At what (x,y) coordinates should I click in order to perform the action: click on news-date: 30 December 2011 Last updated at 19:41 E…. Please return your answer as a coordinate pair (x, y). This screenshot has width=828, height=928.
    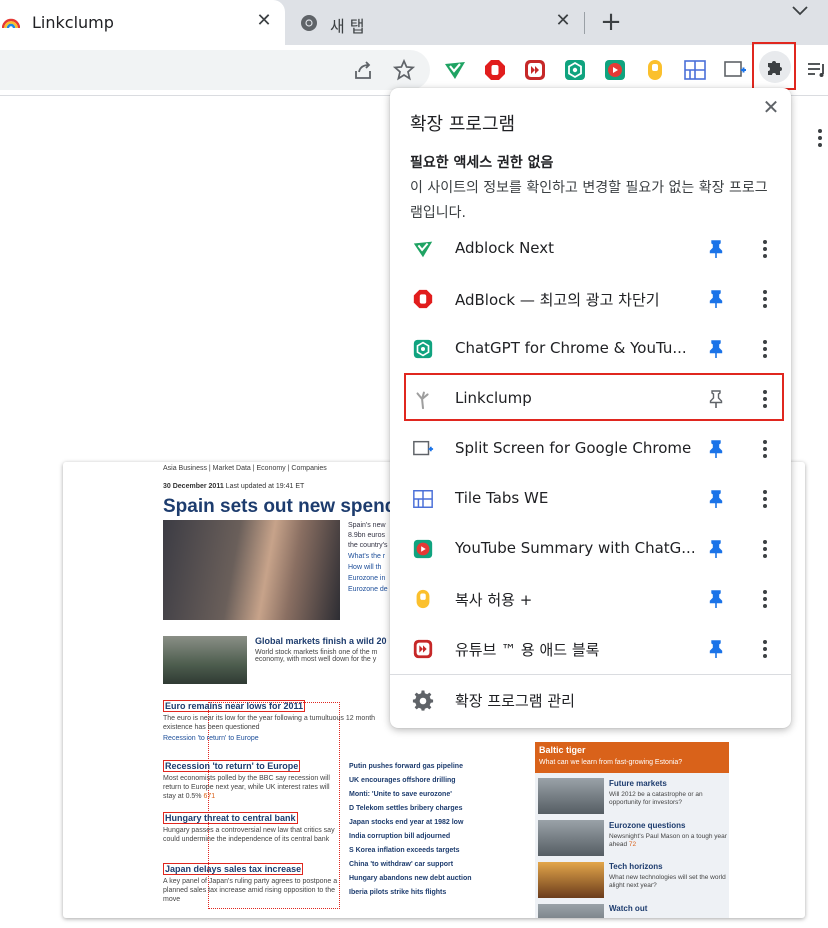
    Looking at the image, I should click on (234, 486).